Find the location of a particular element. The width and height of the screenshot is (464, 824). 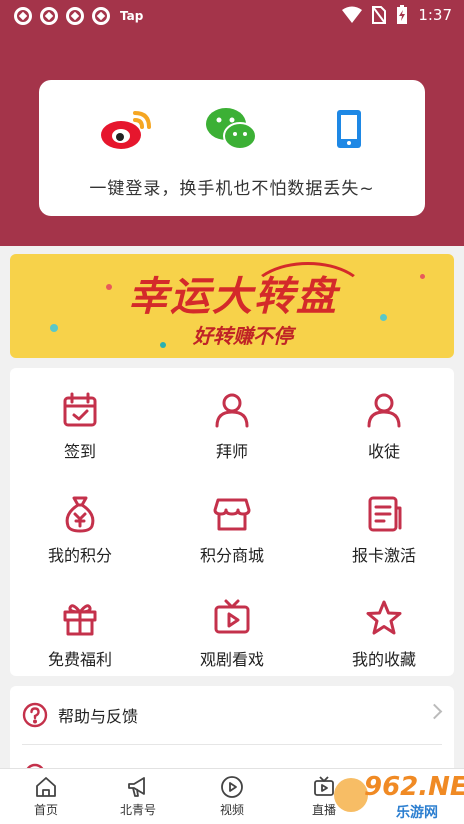

no-sim-icon is located at coordinates (379, 15).